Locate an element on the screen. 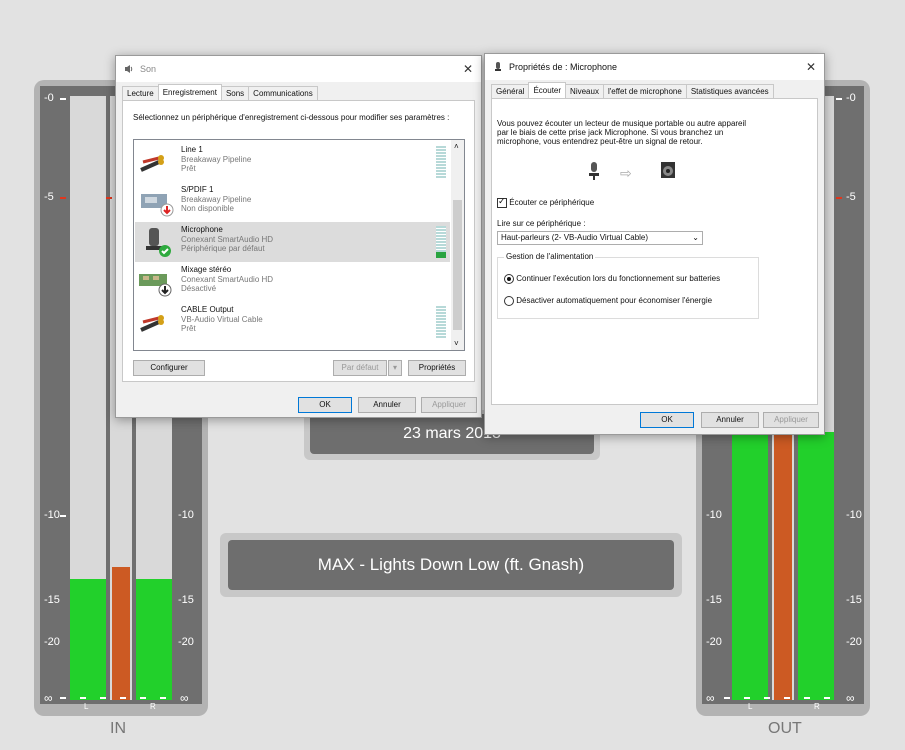  device-status: Désactivé is located at coordinates (199, 288).